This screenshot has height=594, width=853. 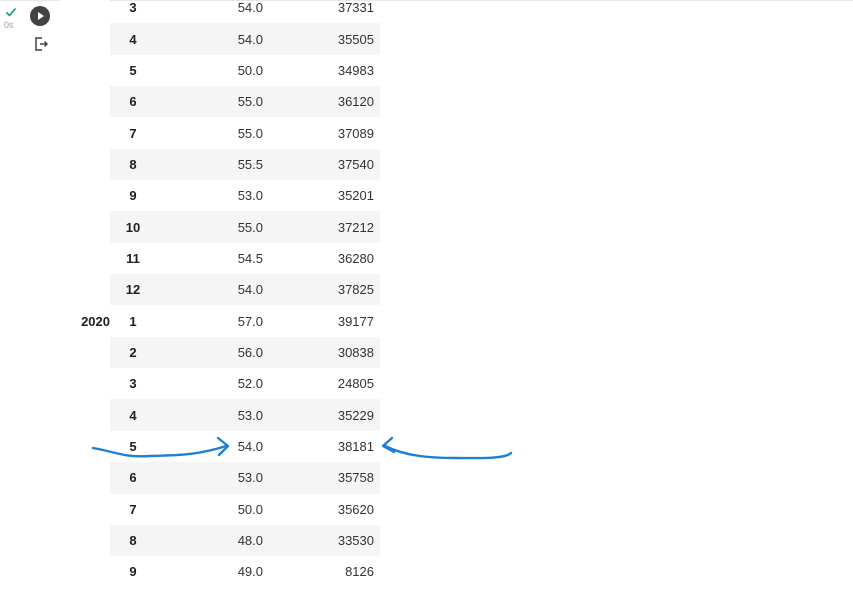 I want to click on table-row: 7 50.0 35620, so click(x=220, y=509).